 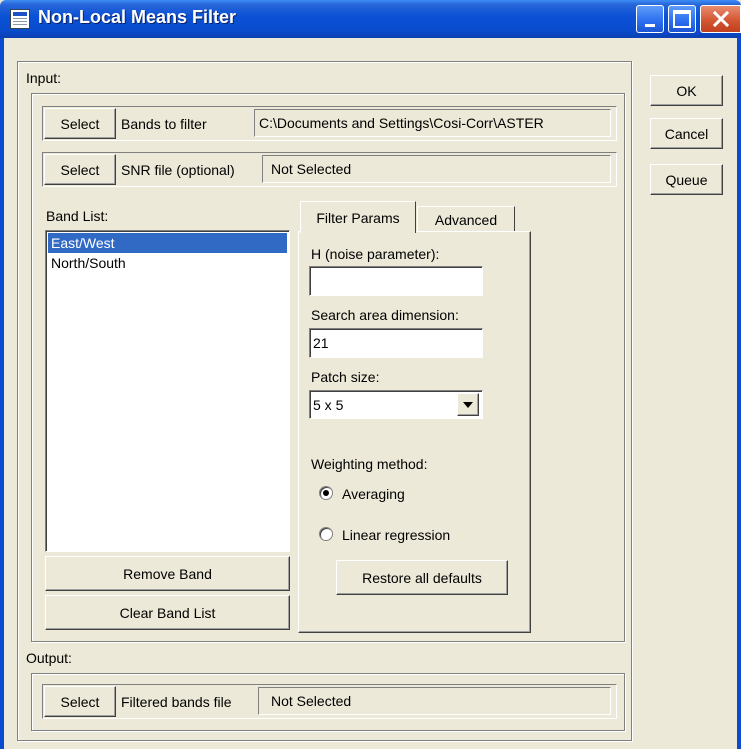 What do you see at coordinates (178, 170) in the screenshot?
I see `snr-label: SNR file (optional)` at bounding box center [178, 170].